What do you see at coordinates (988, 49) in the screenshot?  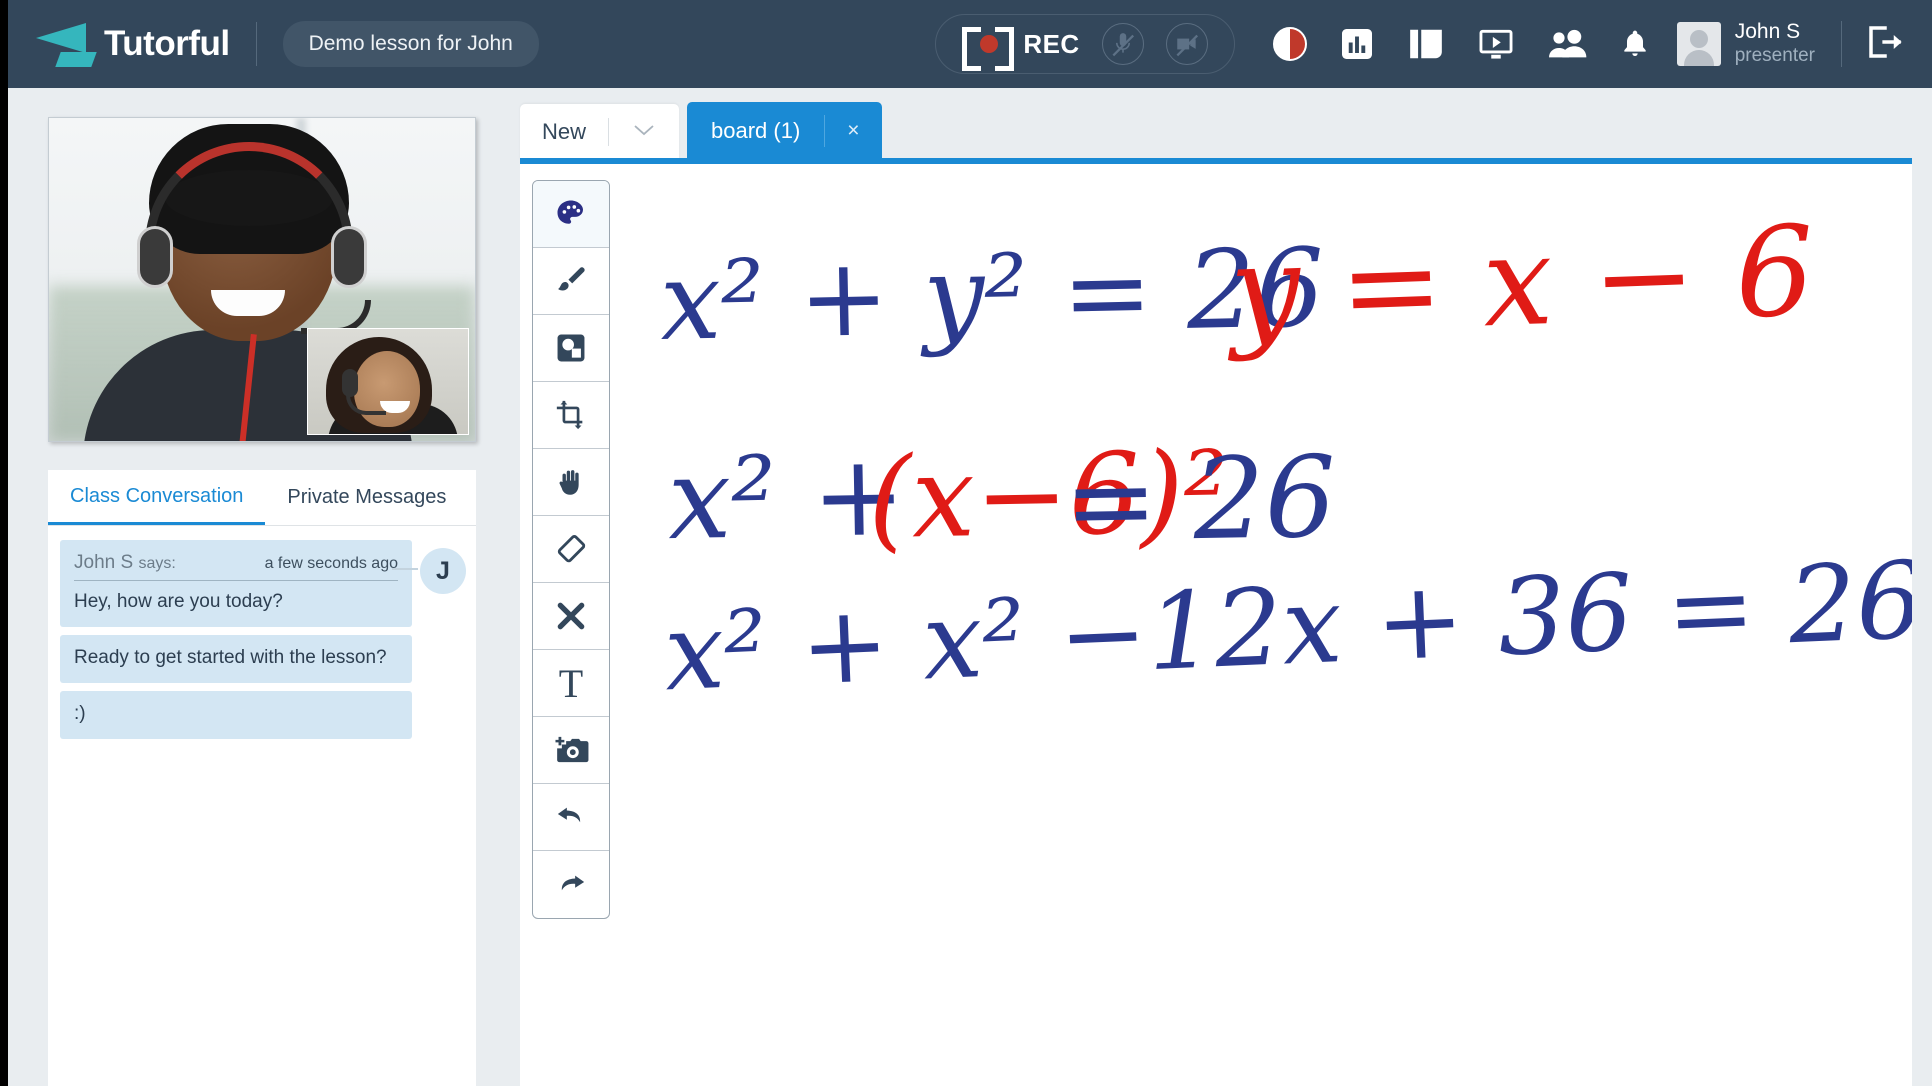 I see `record-frame-icon` at bounding box center [988, 49].